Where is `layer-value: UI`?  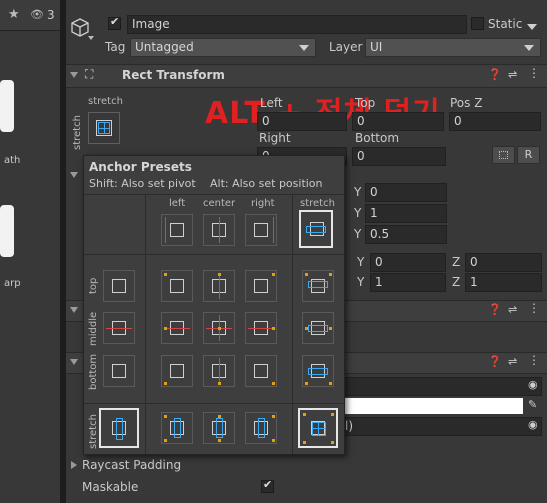
layer-value: UI is located at coordinates (376, 47).